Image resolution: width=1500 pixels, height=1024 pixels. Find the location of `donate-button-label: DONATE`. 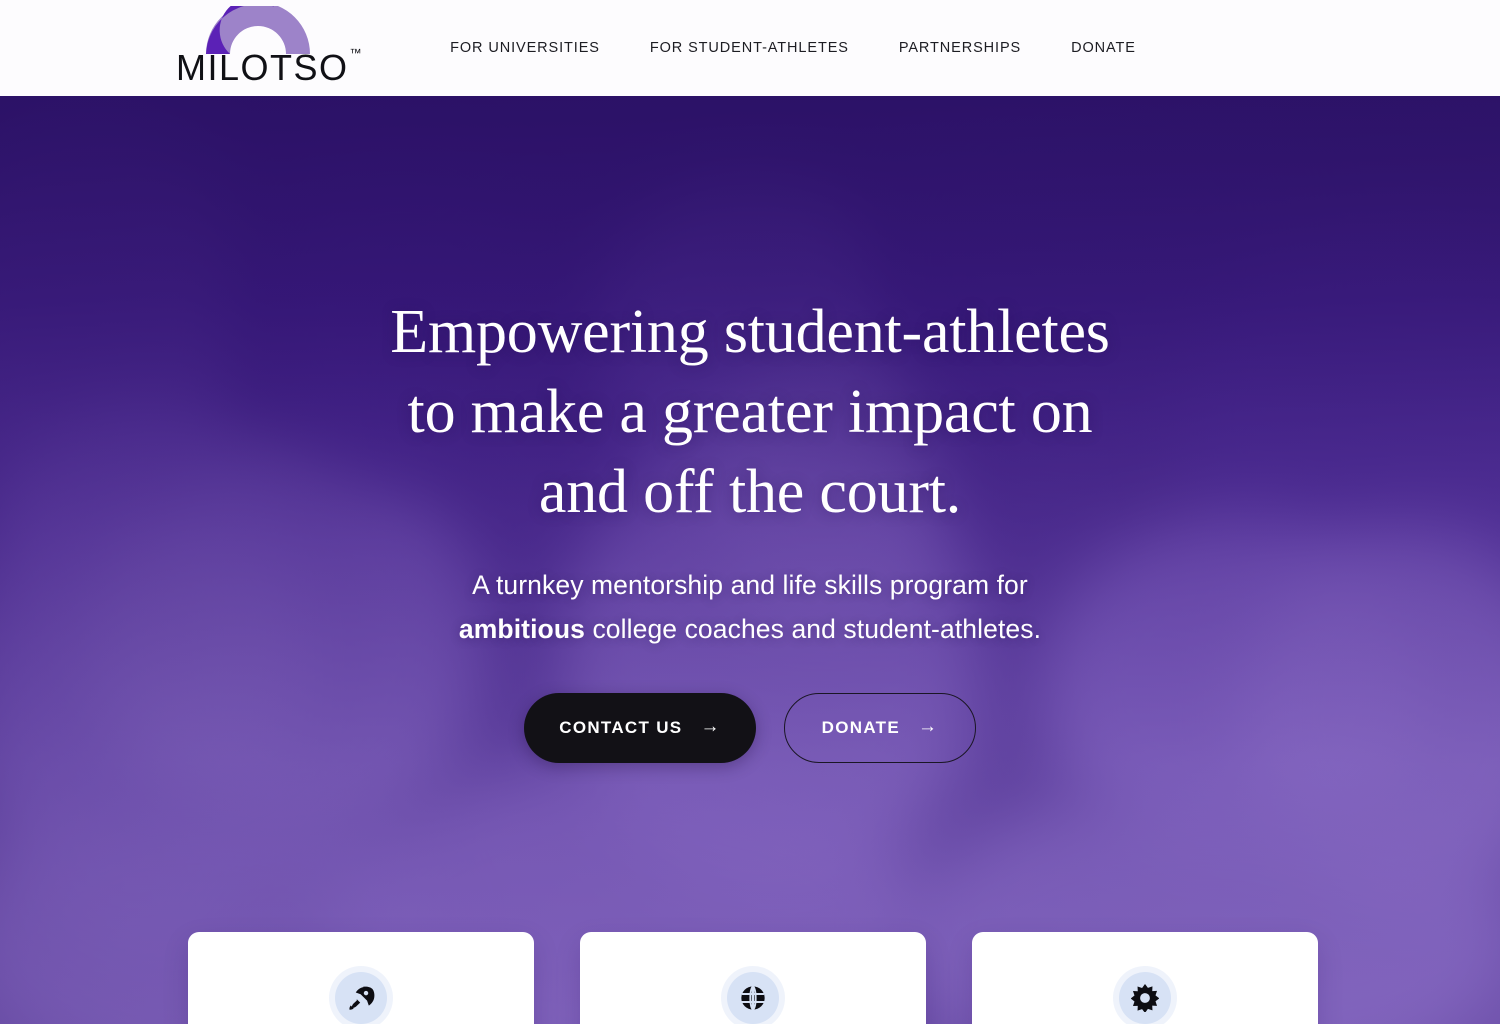

donate-button-label: DONATE is located at coordinates (860, 727).